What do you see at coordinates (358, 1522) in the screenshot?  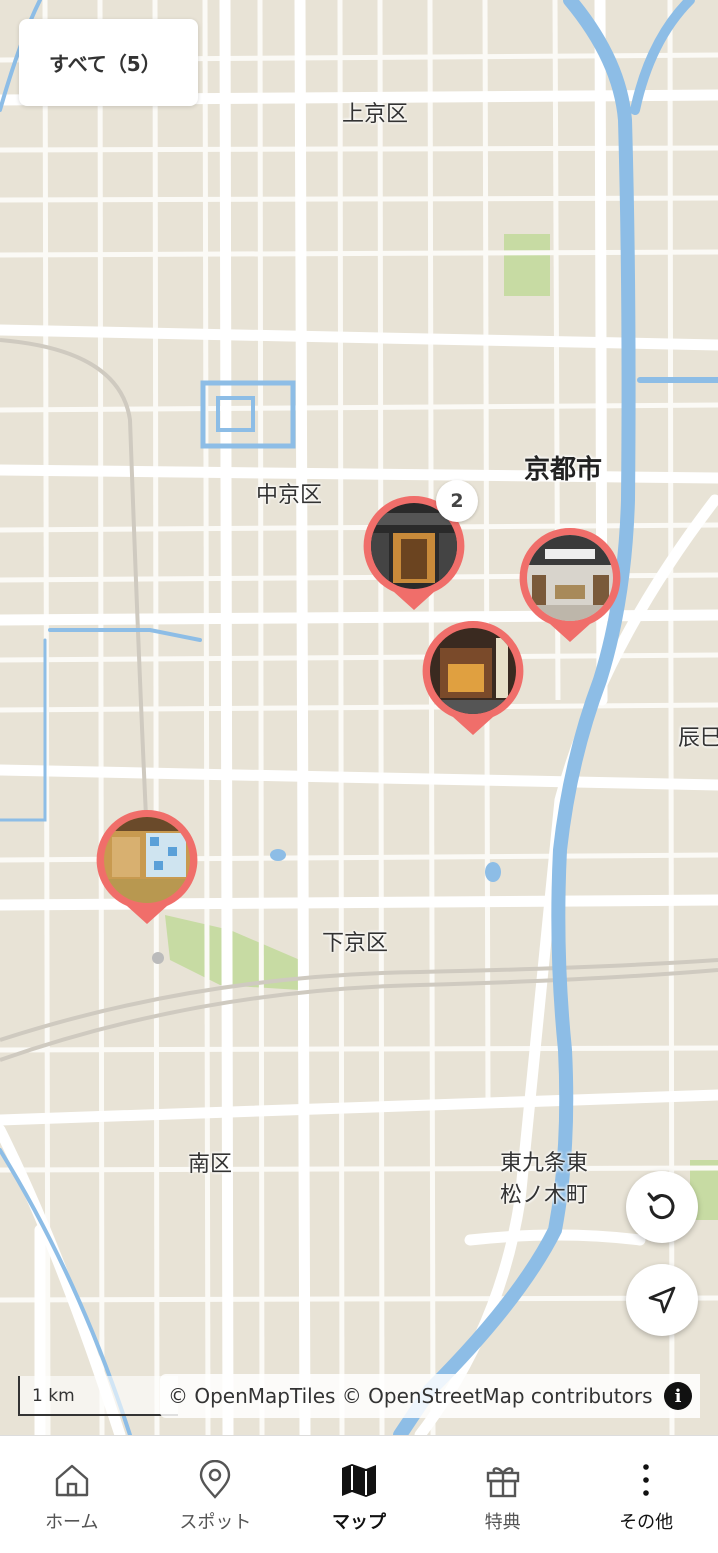 I see `tab-label: マップ` at bounding box center [358, 1522].